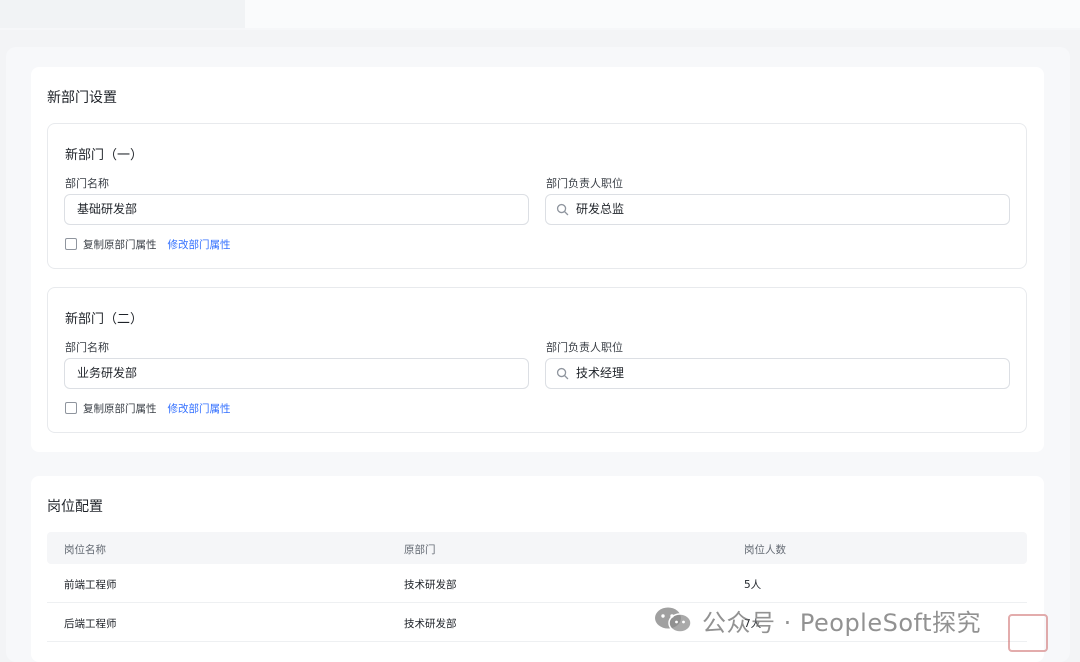  What do you see at coordinates (90, 624) in the screenshot?
I see `cell-post-name: 后端工程师` at bounding box center [90, 624].